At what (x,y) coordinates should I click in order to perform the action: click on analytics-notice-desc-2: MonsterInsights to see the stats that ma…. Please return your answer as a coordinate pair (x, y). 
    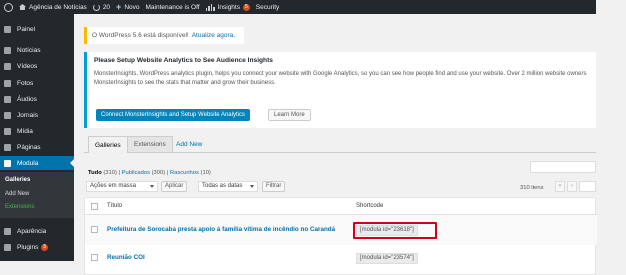
    Looking at the image, I should click on (185, 83).